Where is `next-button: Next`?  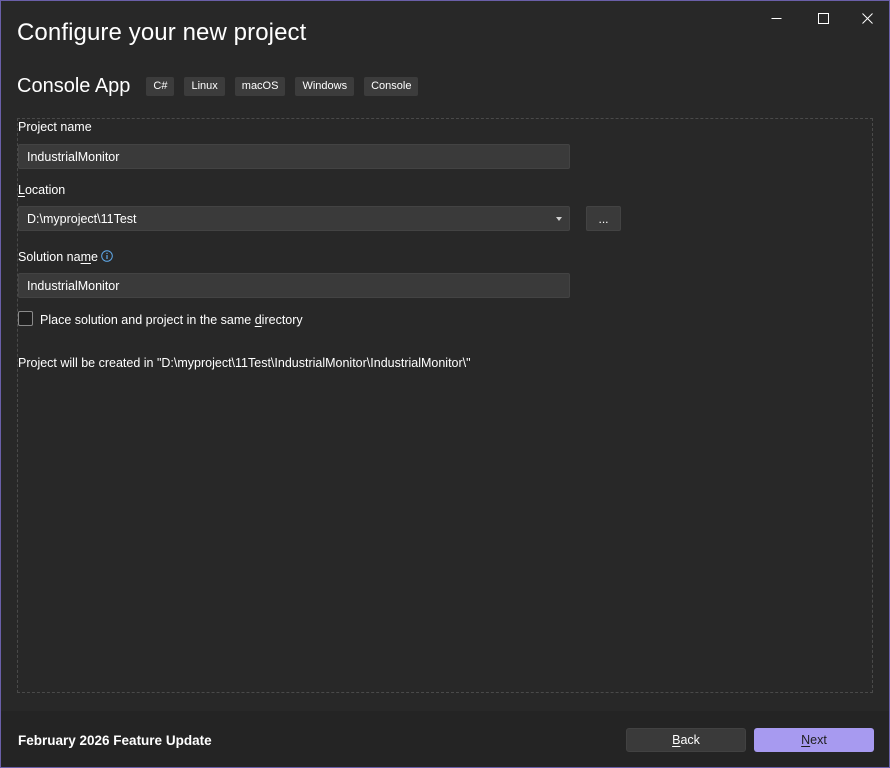
next-button: Next is located at coordinates (814, 740).